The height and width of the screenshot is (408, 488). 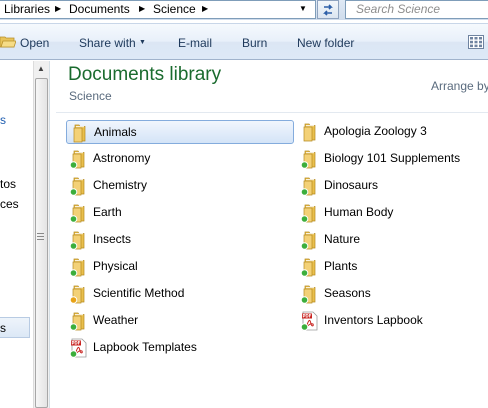 I want to click on item-label: Lapbook Templates, so click(x=145, y=347).